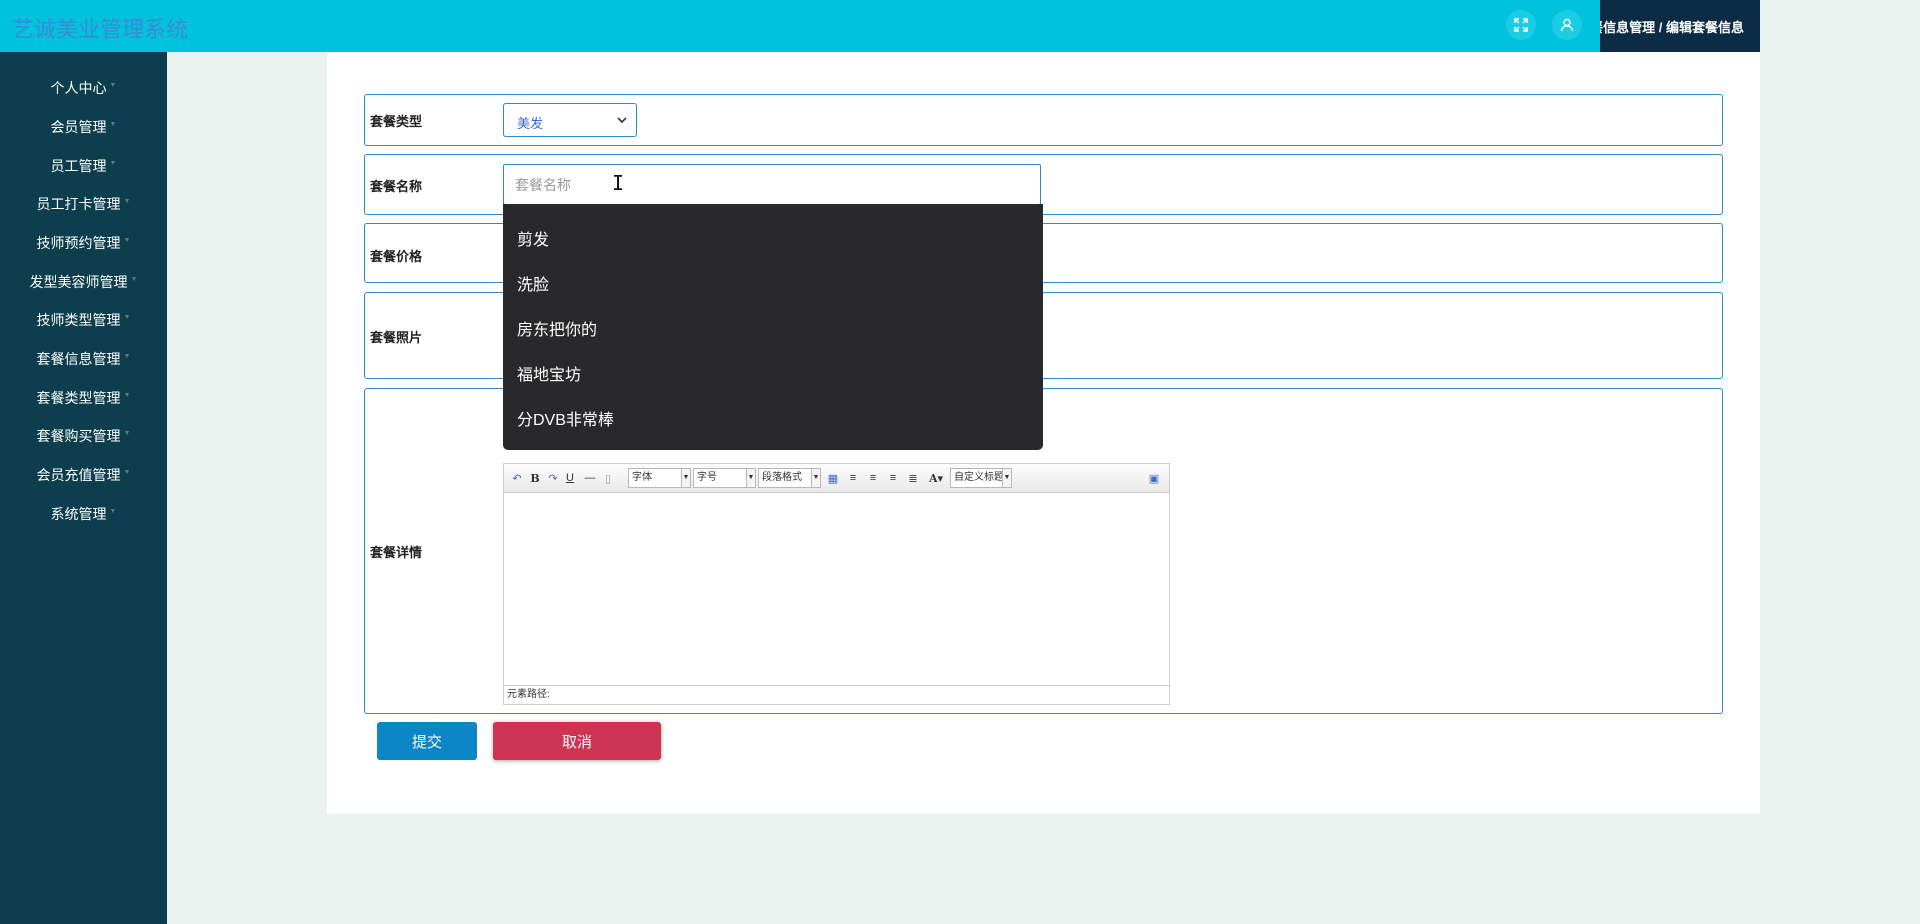 Image resolution: width=1920 pixels, height=924 pixels. I want to click on top-header: 艺诚美业管理系统 套餐信息管理 / 编辑套餐信息, so click(880, 26).